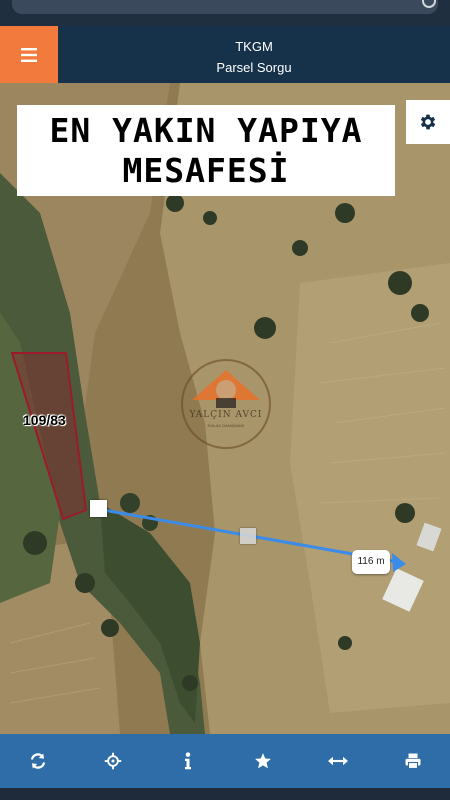  I want to click on watermark-logo-icon, so click(226, 404).